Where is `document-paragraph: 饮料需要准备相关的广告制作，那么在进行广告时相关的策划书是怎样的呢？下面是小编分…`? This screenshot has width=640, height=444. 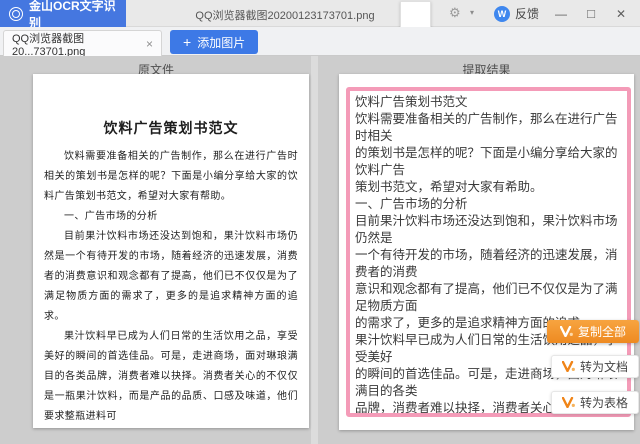 document-paragraph: 饮料需要准备相关的广告制作，那么在进行广告时相关的策划书是怎样的呢？下面是小编分… is located at coordinates (171, 176).